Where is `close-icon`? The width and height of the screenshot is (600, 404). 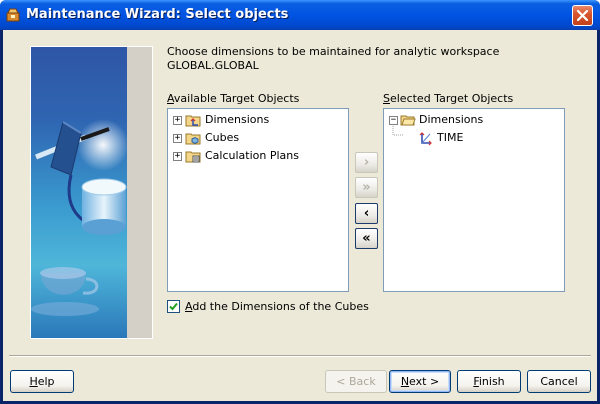 close-icon is located at coordinates (582, 15).